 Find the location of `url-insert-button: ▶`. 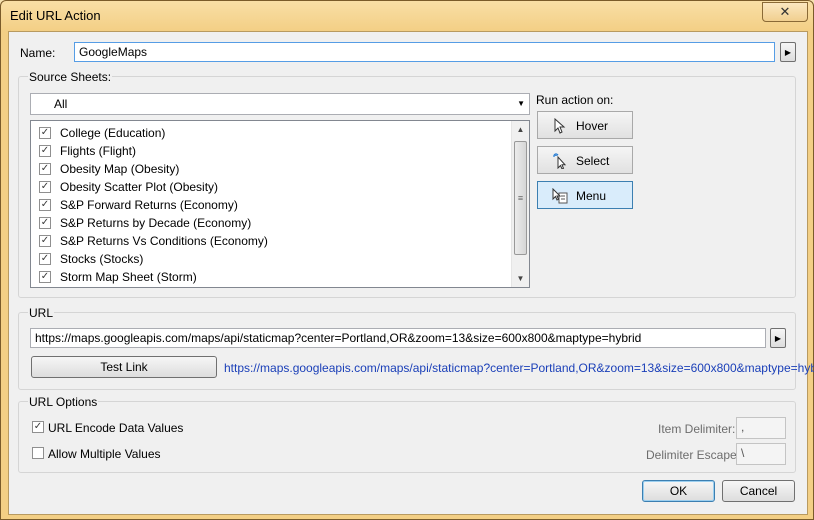

url-insert-button: ▶ is located at coordinates (778, 338).